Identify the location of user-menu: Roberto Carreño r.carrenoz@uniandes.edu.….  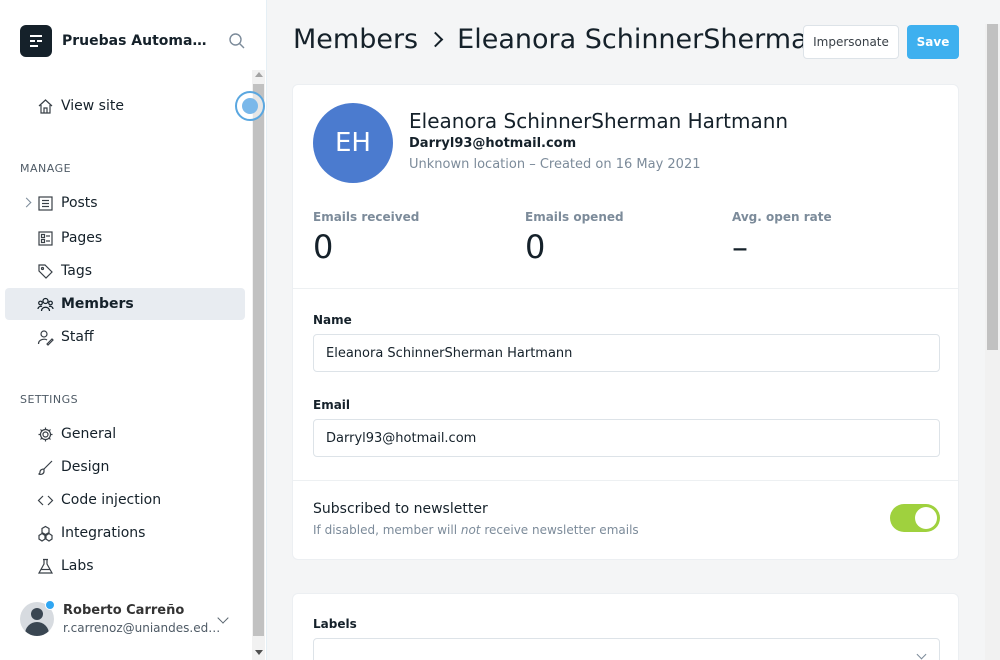
(135, 620).